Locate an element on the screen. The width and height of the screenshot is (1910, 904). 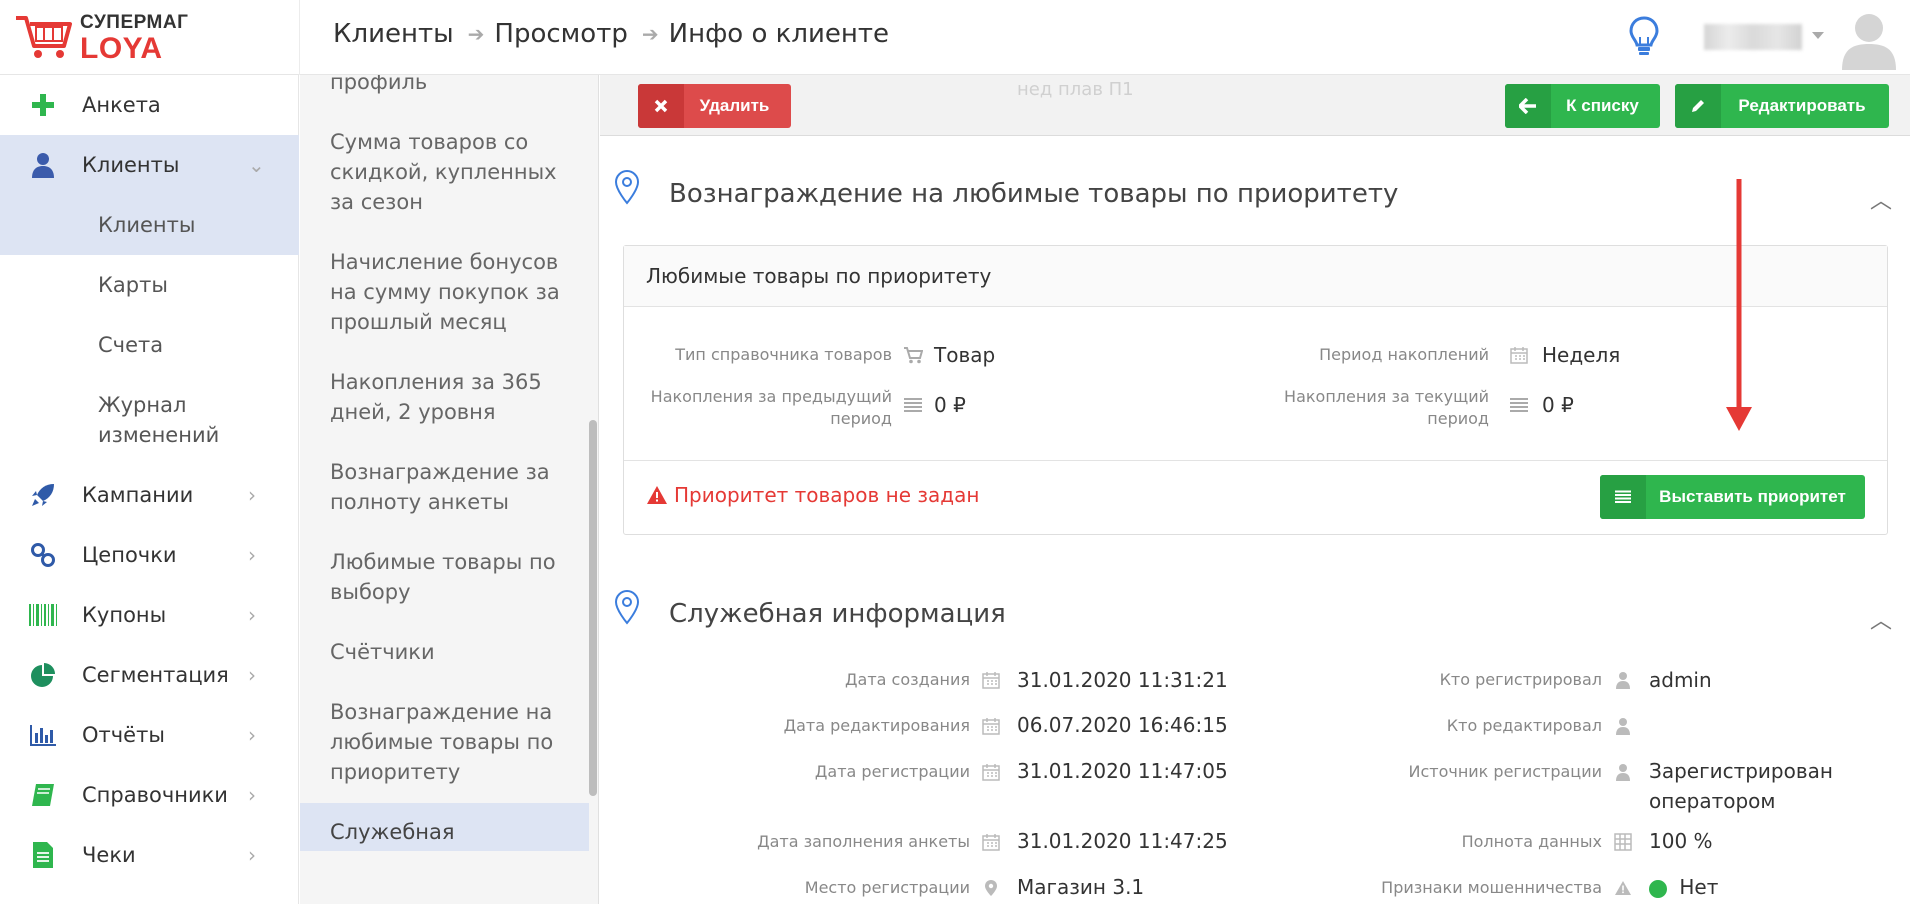
secnav-item-service: Служебная is located at coordinates (450, 832).